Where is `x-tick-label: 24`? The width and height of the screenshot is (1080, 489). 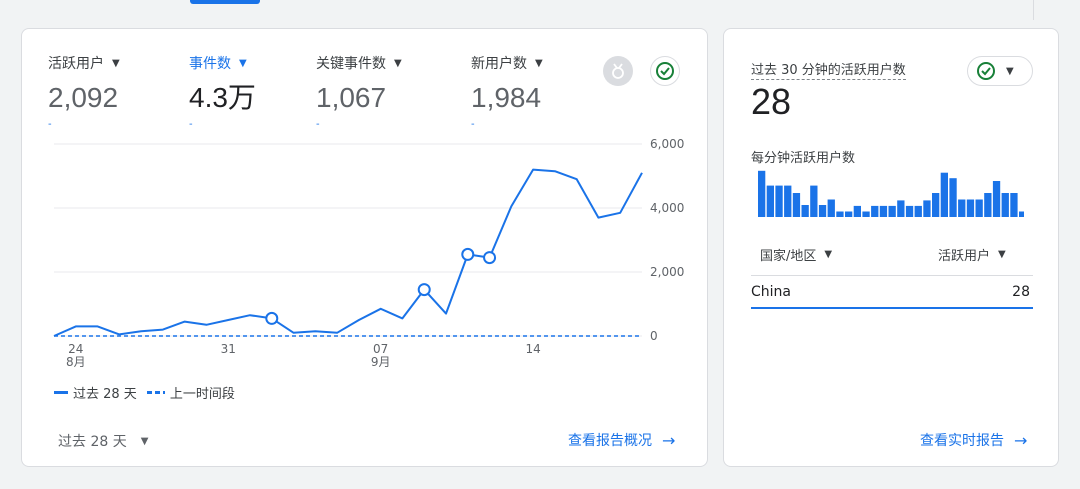
x-tick-label: 24 is located at coordinates (75, 349).